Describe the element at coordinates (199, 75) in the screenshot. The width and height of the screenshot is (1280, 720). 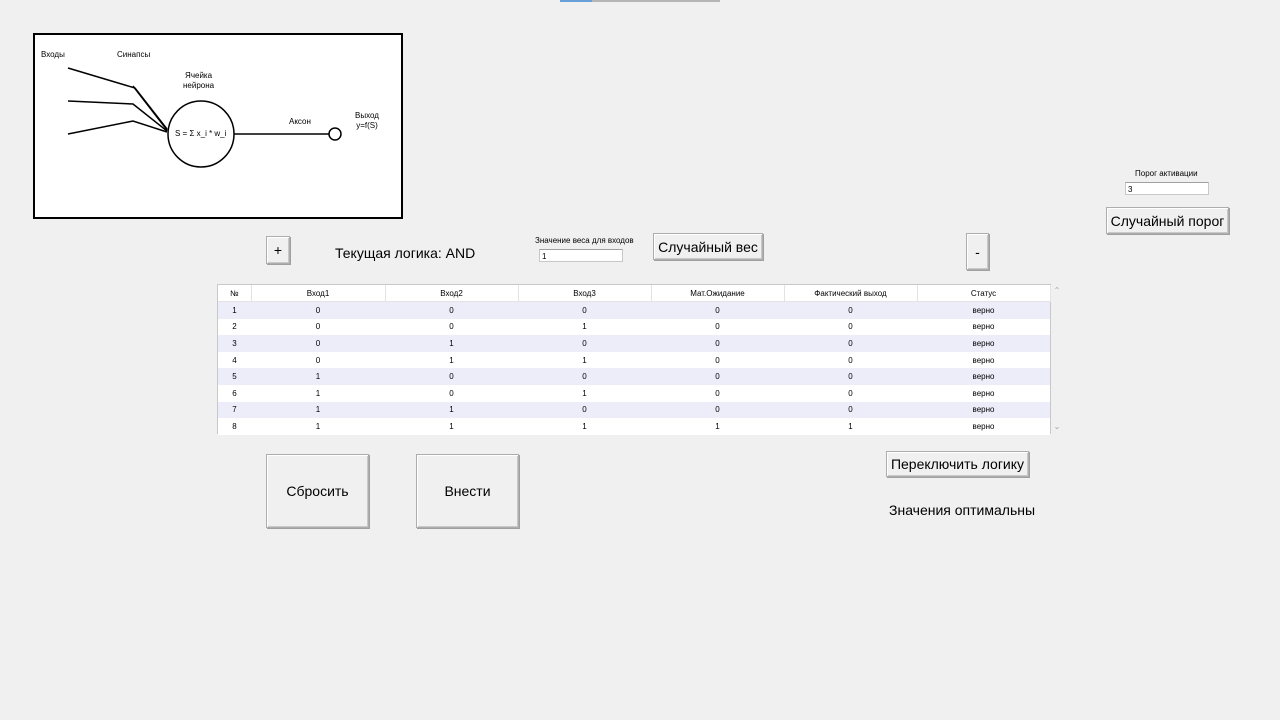
I see `cell-label-line1: Ячейка` at that location.